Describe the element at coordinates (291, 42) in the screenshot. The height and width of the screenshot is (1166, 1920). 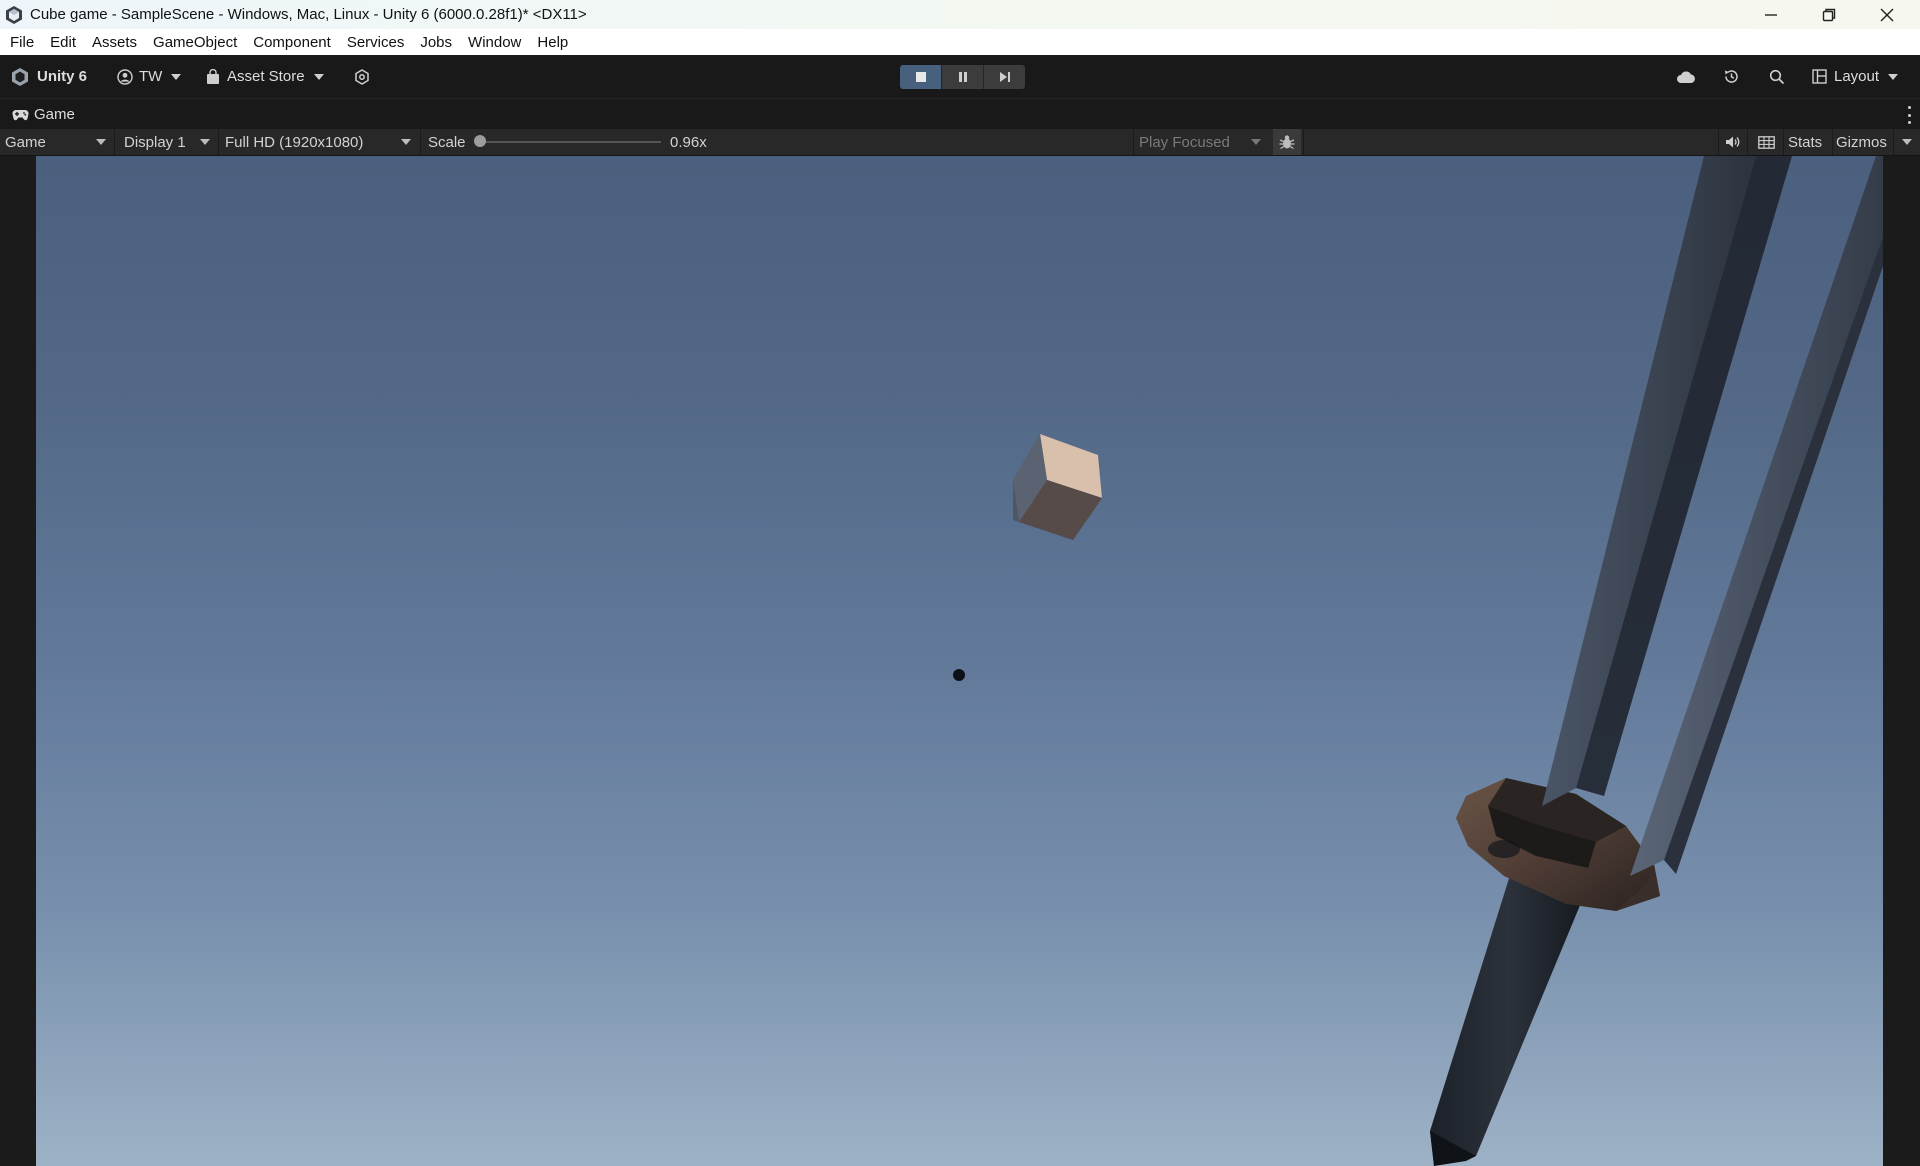
I see `menu-component: Component` at that location.